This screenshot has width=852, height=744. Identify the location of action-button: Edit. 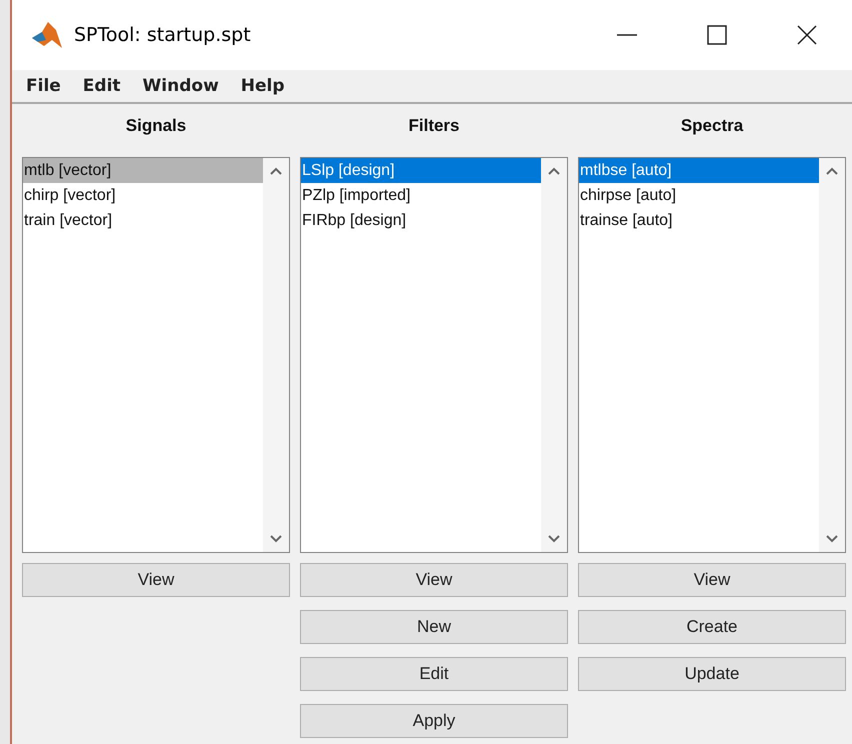
(434, 674).